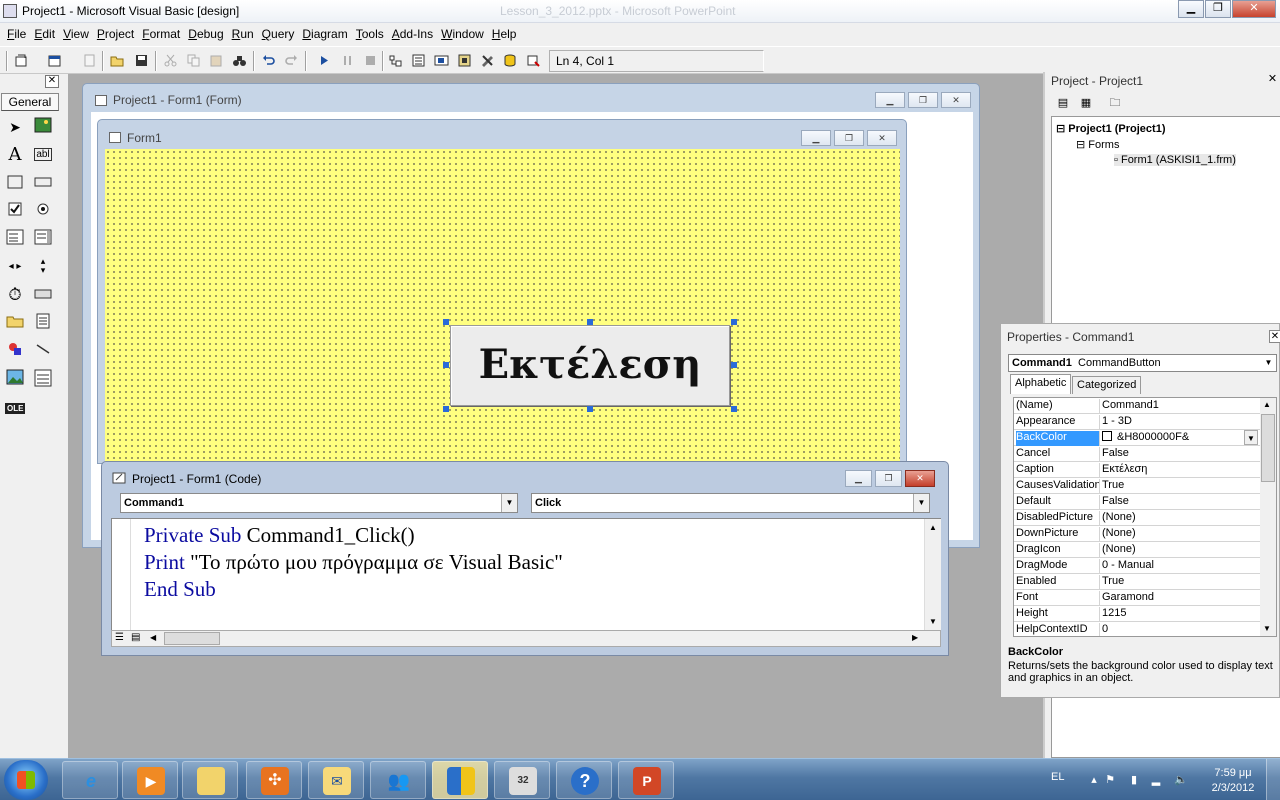 The width and height of the screenshot is (1280, 800). What do you see at coordinates (10, 11) in the screenshot?
I see `vb-app-icon` at bounding box center [10, 11].